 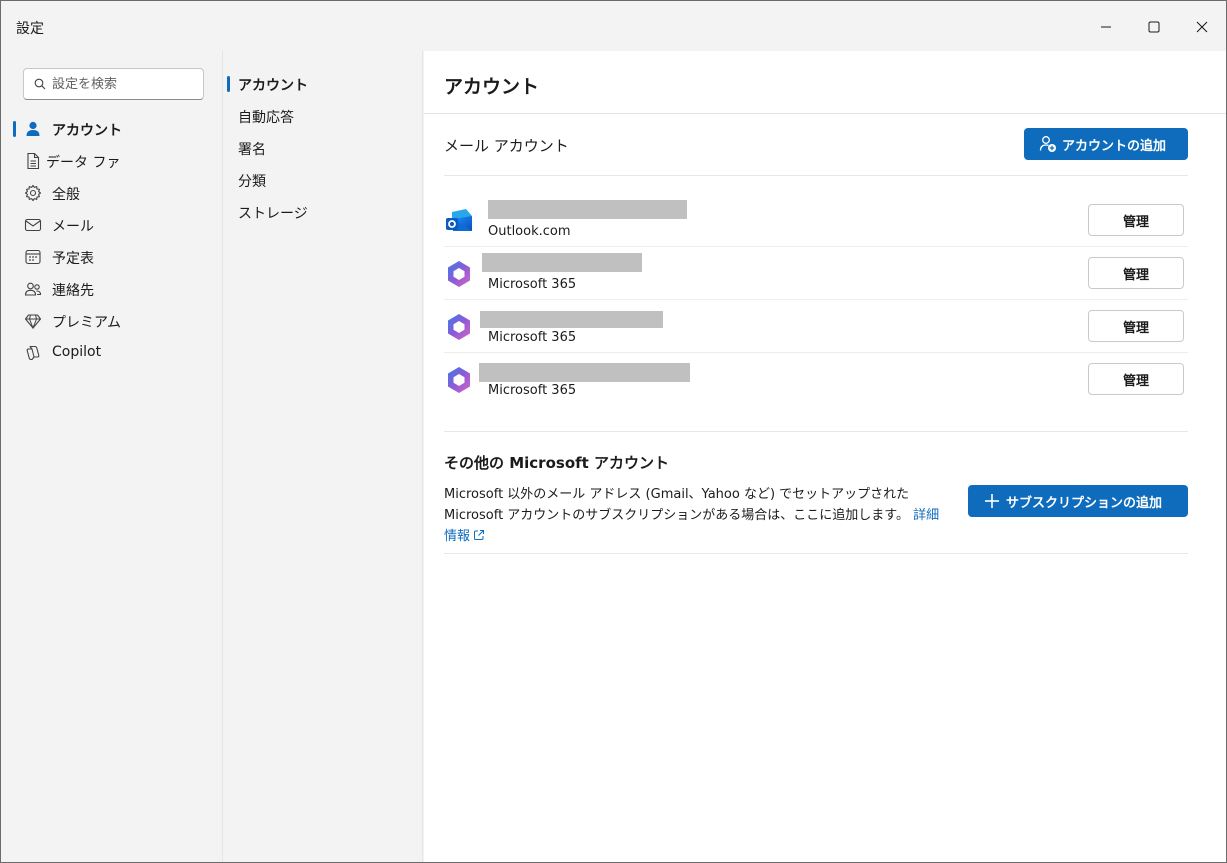 What do you see at coordinates (273, 86) in the screenshot?
I see `subnav-item-label: アカウント` at bounding box center [273, 86].